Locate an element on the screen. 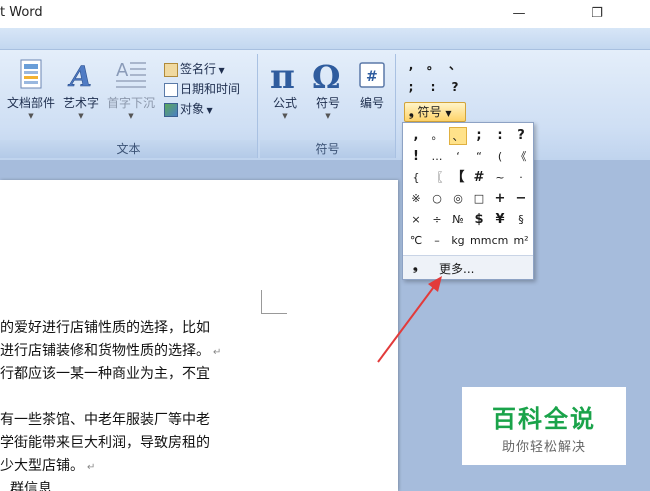 This screenshot has width=650, height=491. watermark-title: 百科全说 is located at coordinates (544, 419).